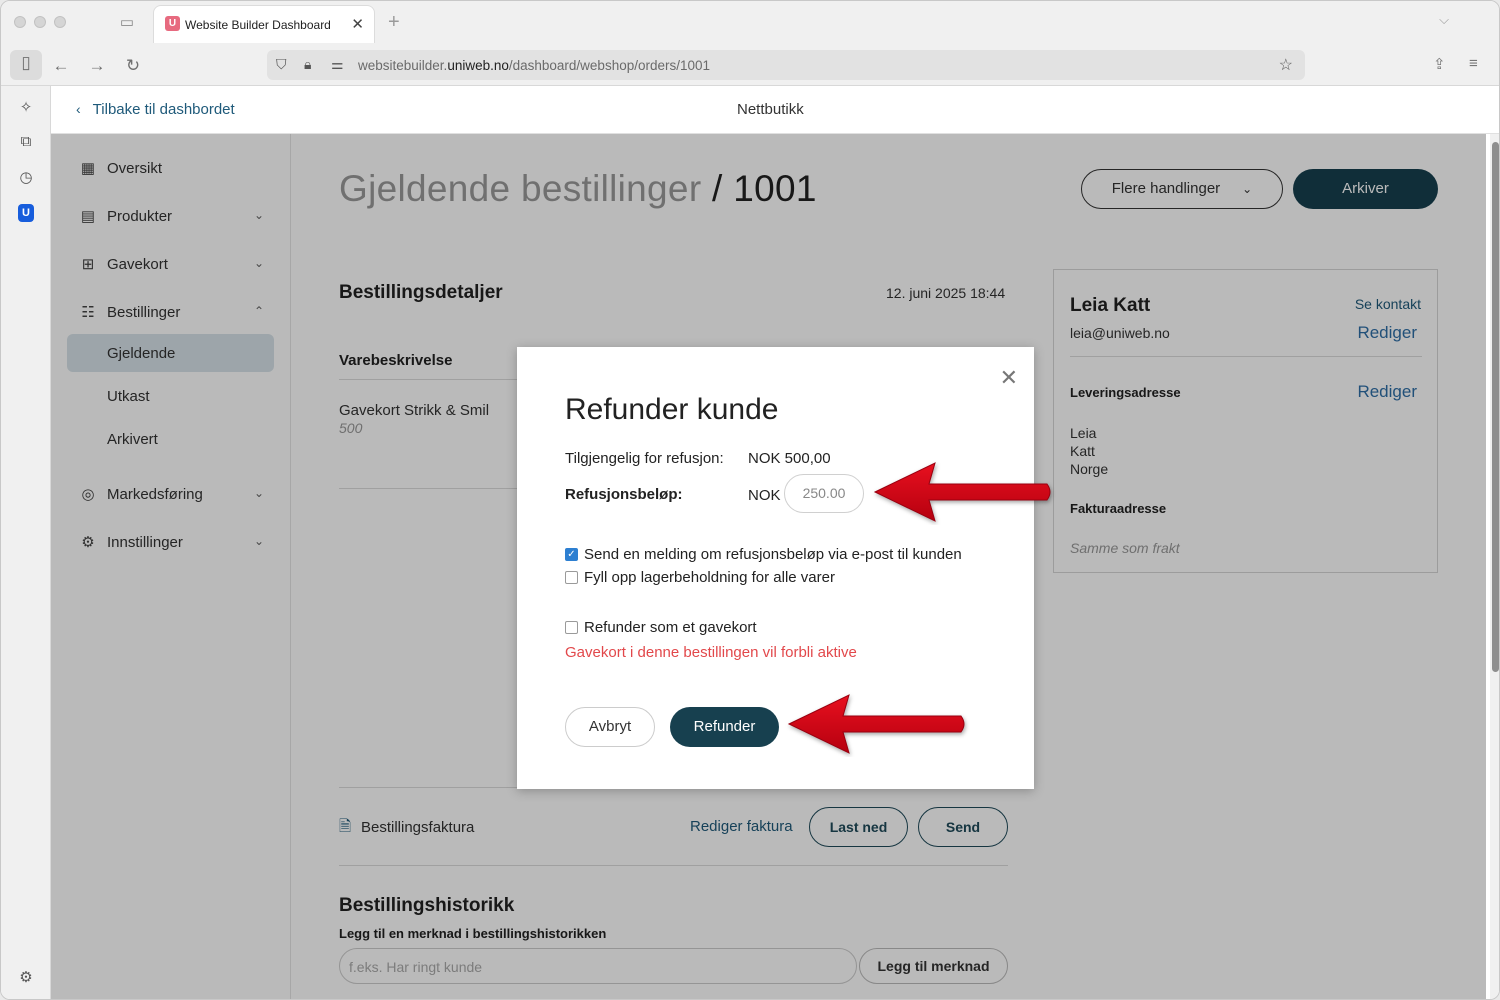 The width and height of the screenshot is (1500, 1000). What do you see at coordinates (337, 64) in the screenshot?
I see `permissions-icon: ⚌` at bounding box center [337, 64].